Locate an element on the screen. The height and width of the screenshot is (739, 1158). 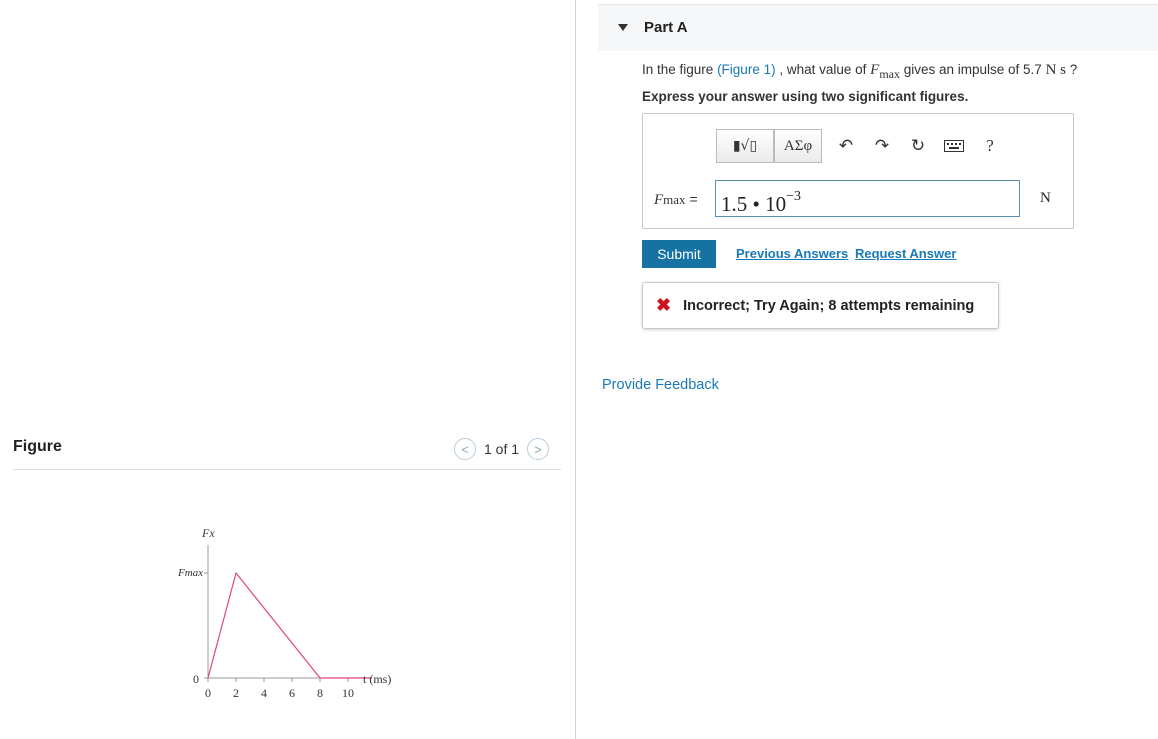
answer-variable-label: Fmax = is located at coordinates (676, 199).